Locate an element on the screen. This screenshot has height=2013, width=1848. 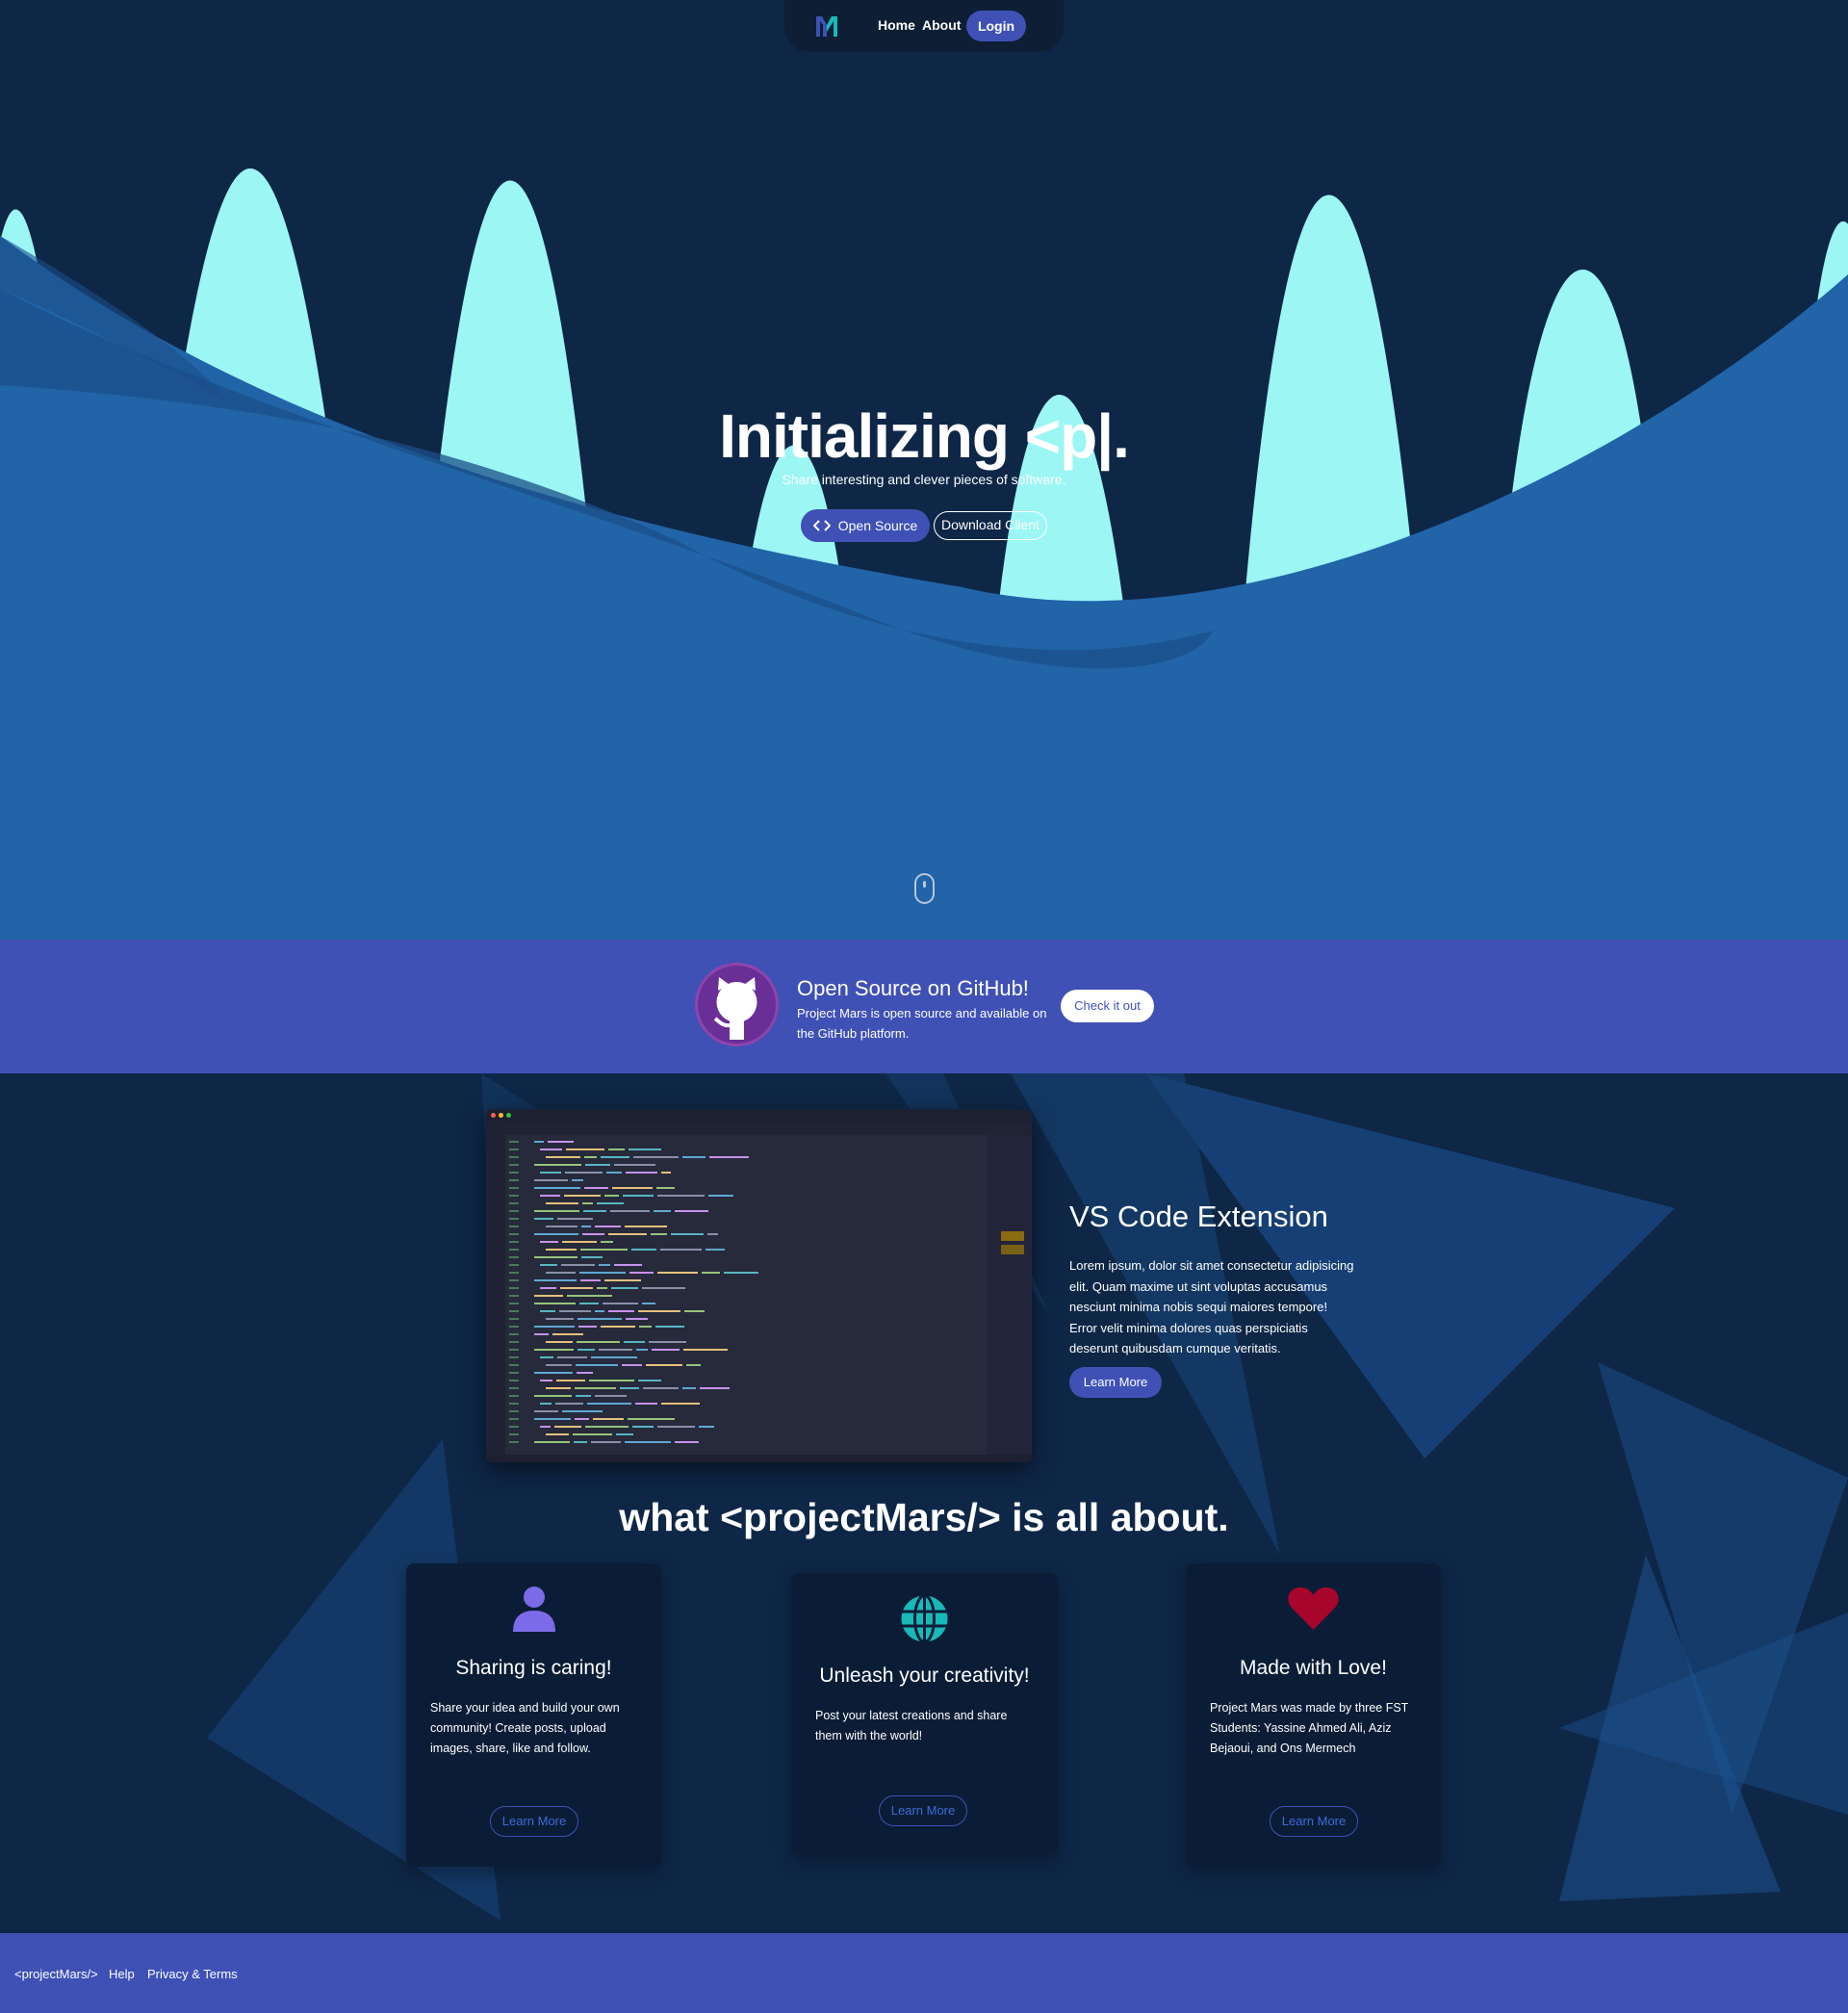
check-it-out-button: Check it out is located at coordinates (1107, 1006).